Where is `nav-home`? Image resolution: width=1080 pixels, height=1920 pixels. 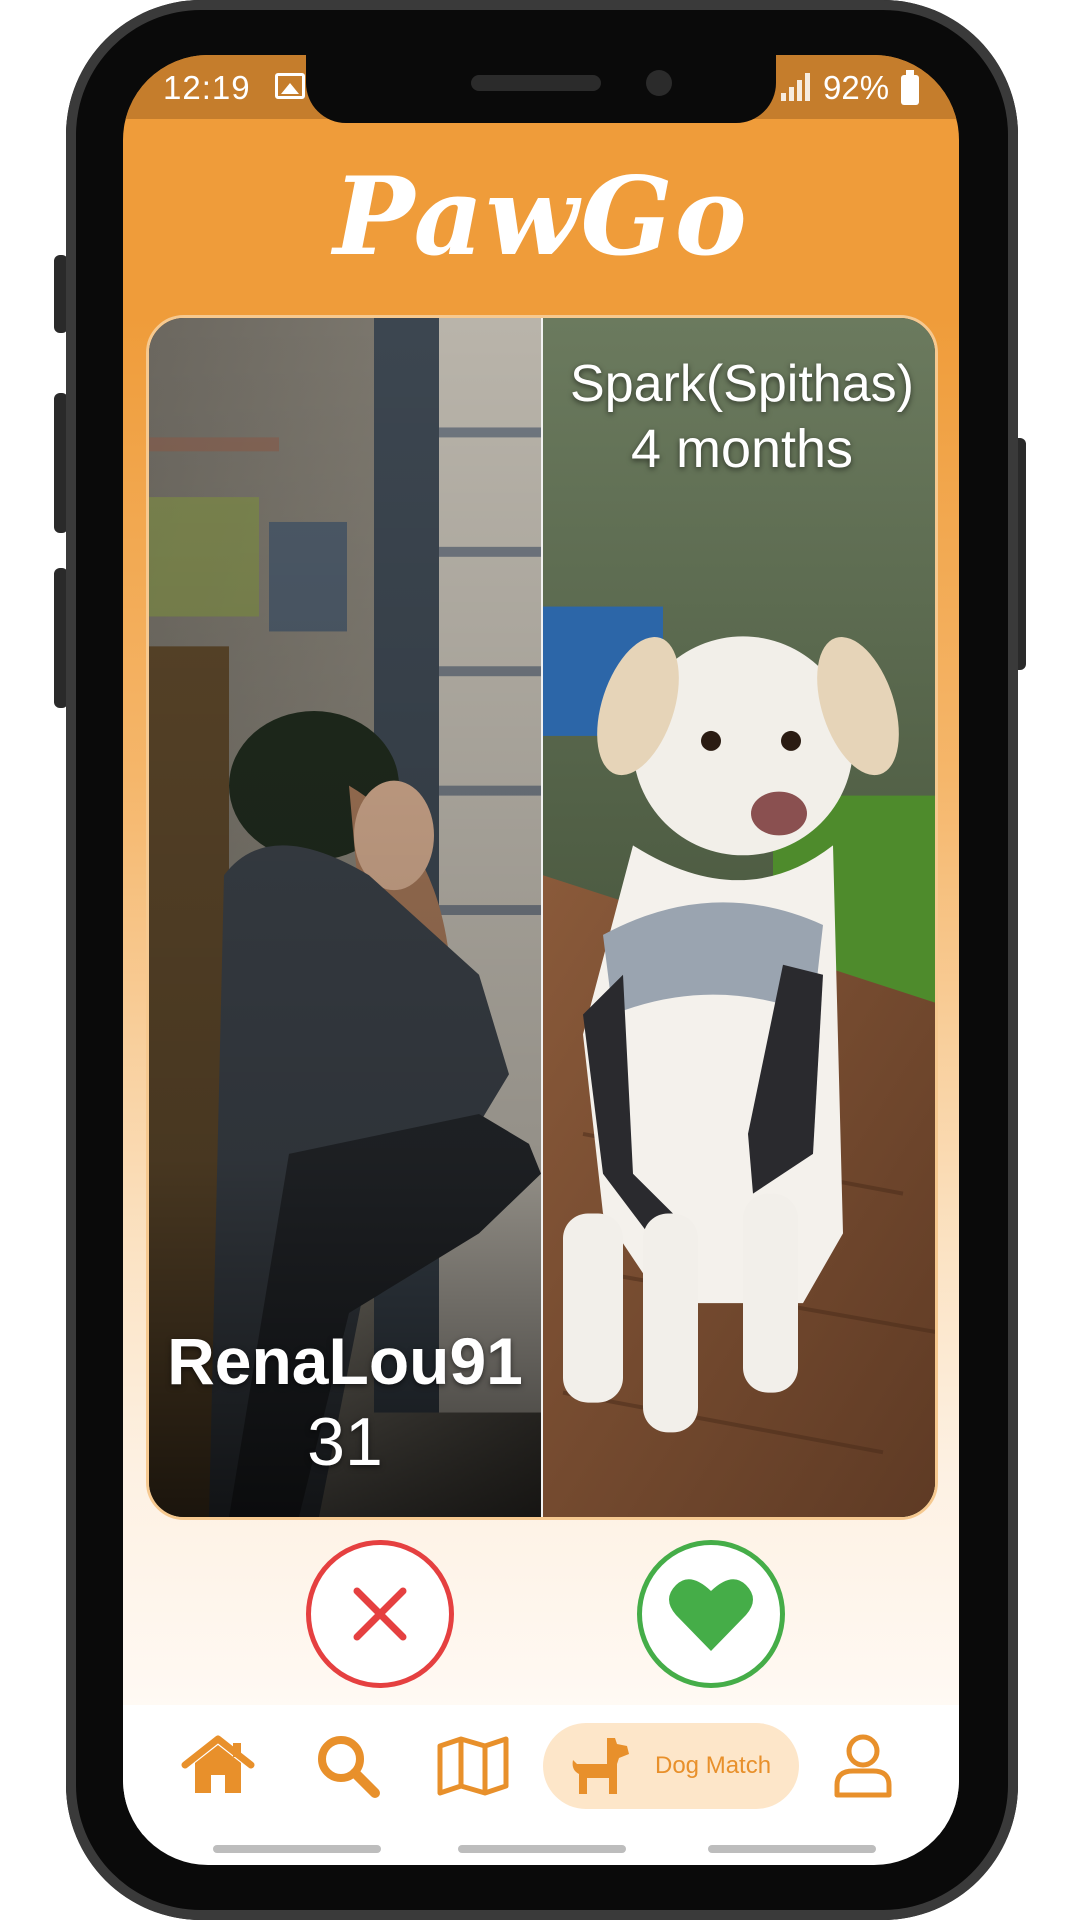
nav-home is located at coordinates (218, 1766).